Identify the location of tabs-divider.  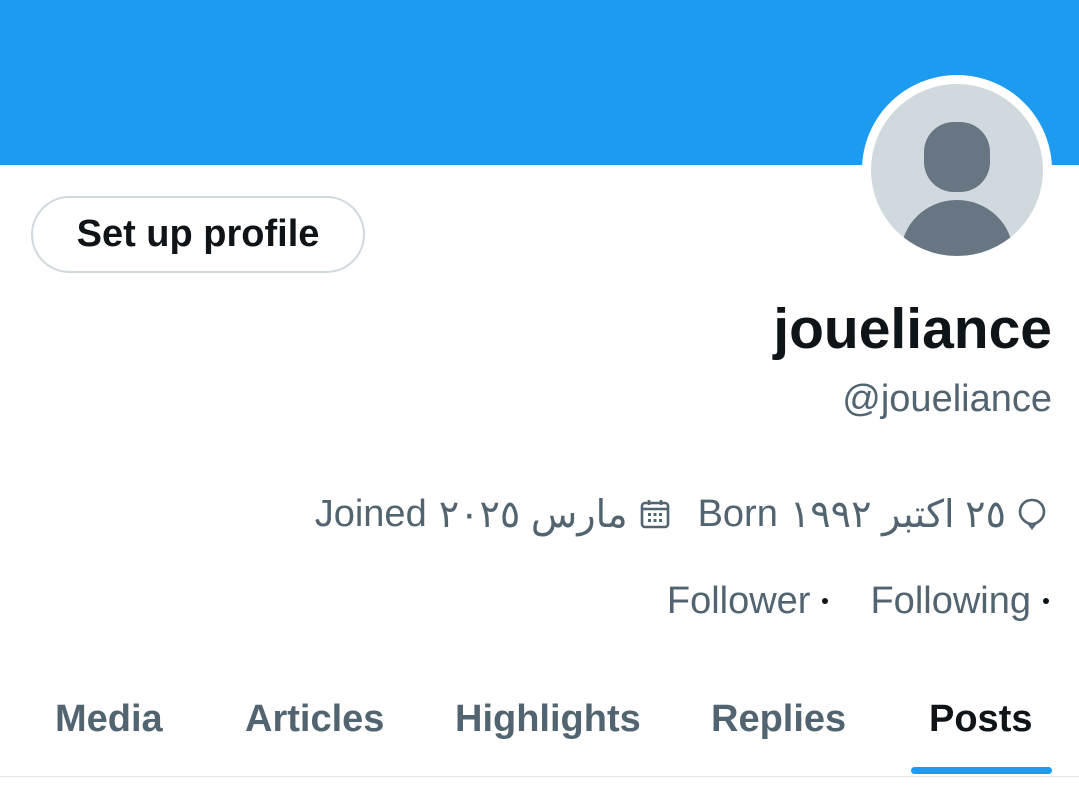
(539, 776).